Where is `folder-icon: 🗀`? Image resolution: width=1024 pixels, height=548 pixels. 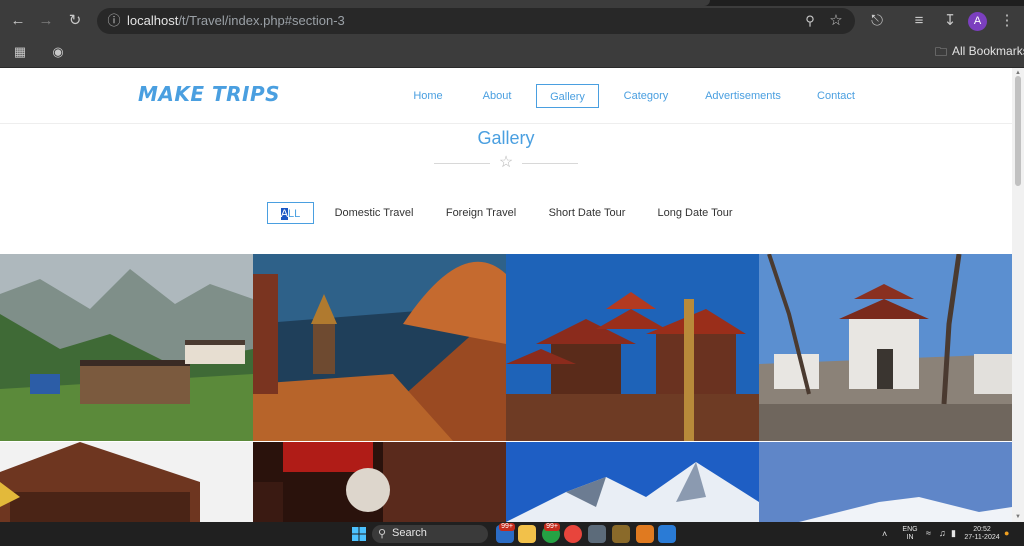 folder-icon: 🗀 is located at coordinates (940, 52).